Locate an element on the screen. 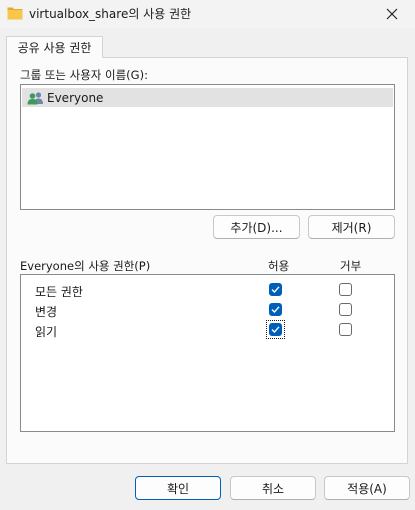 This screenshot has width=415, height=510. allow-checkbox-full-control is located at coordinates (275, 289).